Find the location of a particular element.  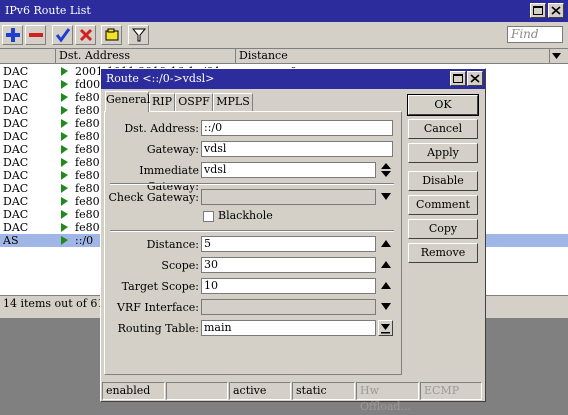

remove-button: Remove is located at coordinates (443, 253).